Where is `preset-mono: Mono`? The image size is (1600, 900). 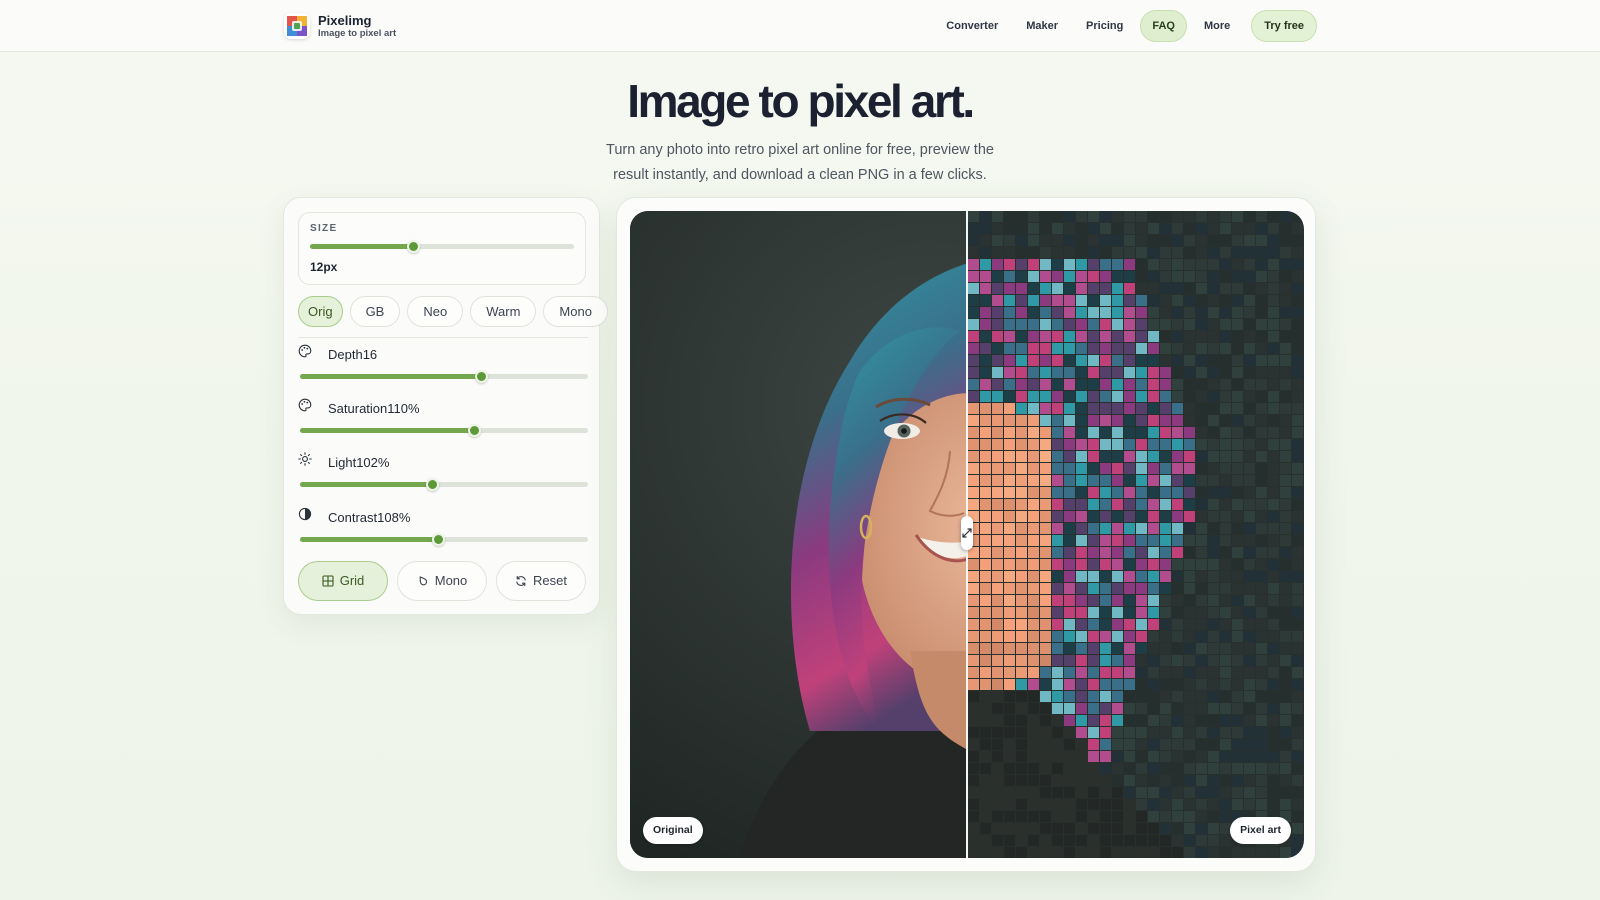 preset-mono: Mono is located at coordinates (575, 311).